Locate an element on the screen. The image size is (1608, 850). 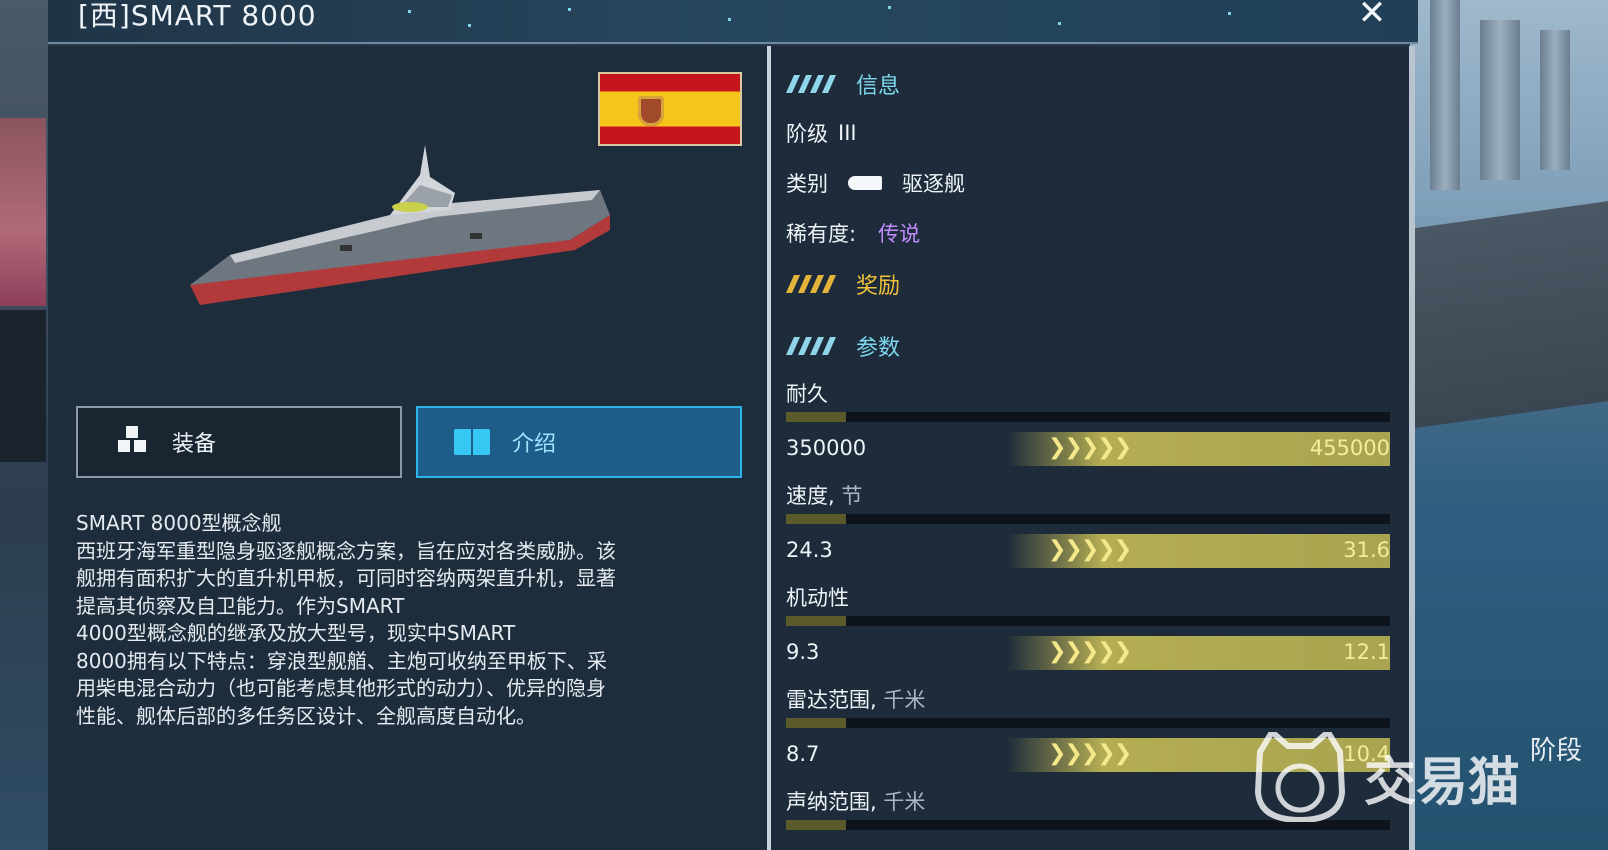
background-left-scene is located at coordinates (24, 425).